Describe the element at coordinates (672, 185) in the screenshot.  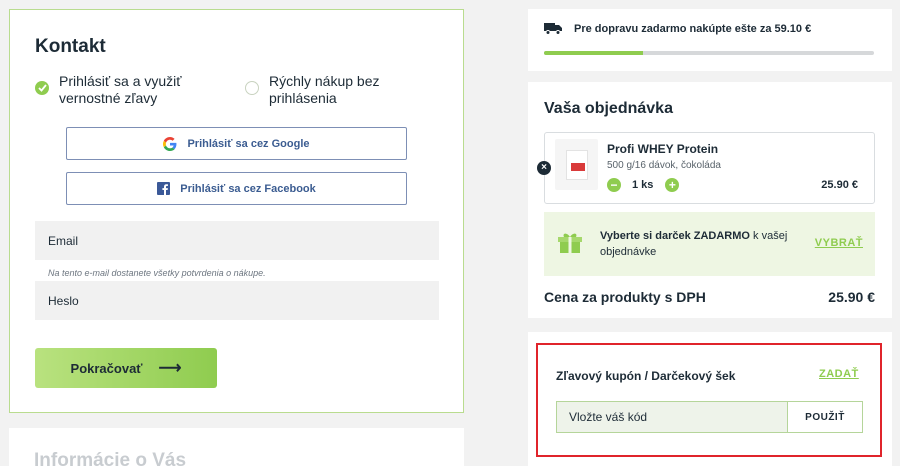
I see `plus-icon: +` at that location.